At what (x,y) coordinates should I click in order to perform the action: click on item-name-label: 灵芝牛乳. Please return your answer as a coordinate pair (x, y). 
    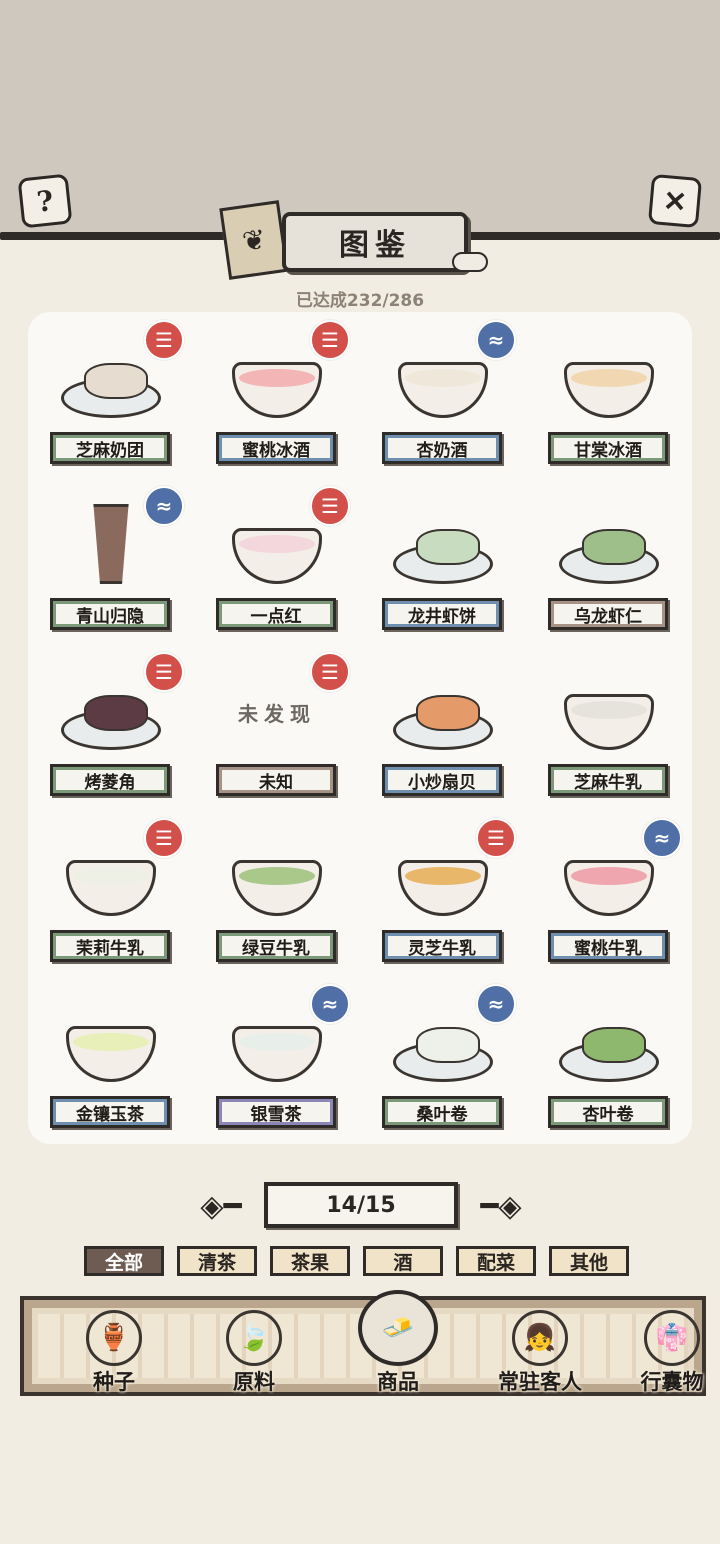
    Looking at the image, I should click on (442, 946).